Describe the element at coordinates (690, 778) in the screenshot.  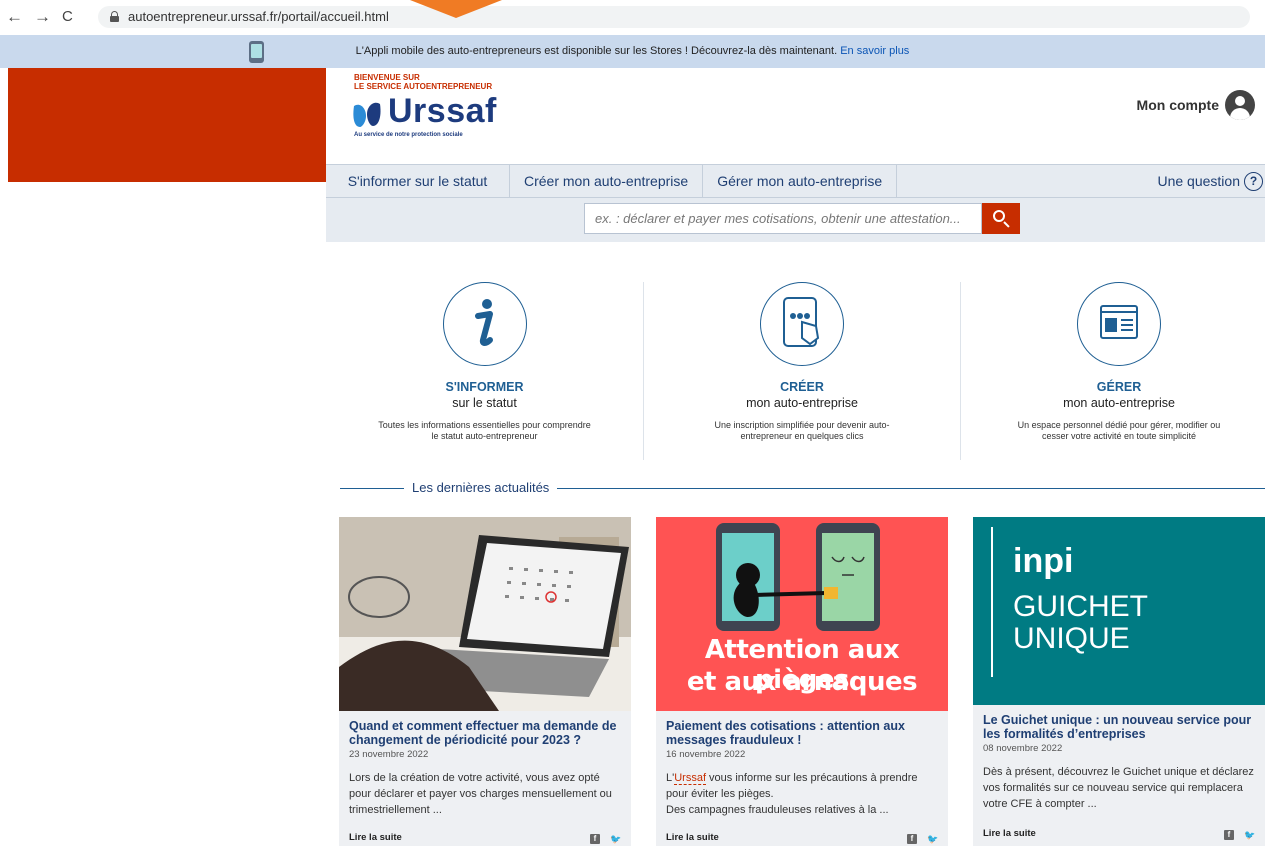
I see `urssaf-inline-link: Urssaf` at that location.